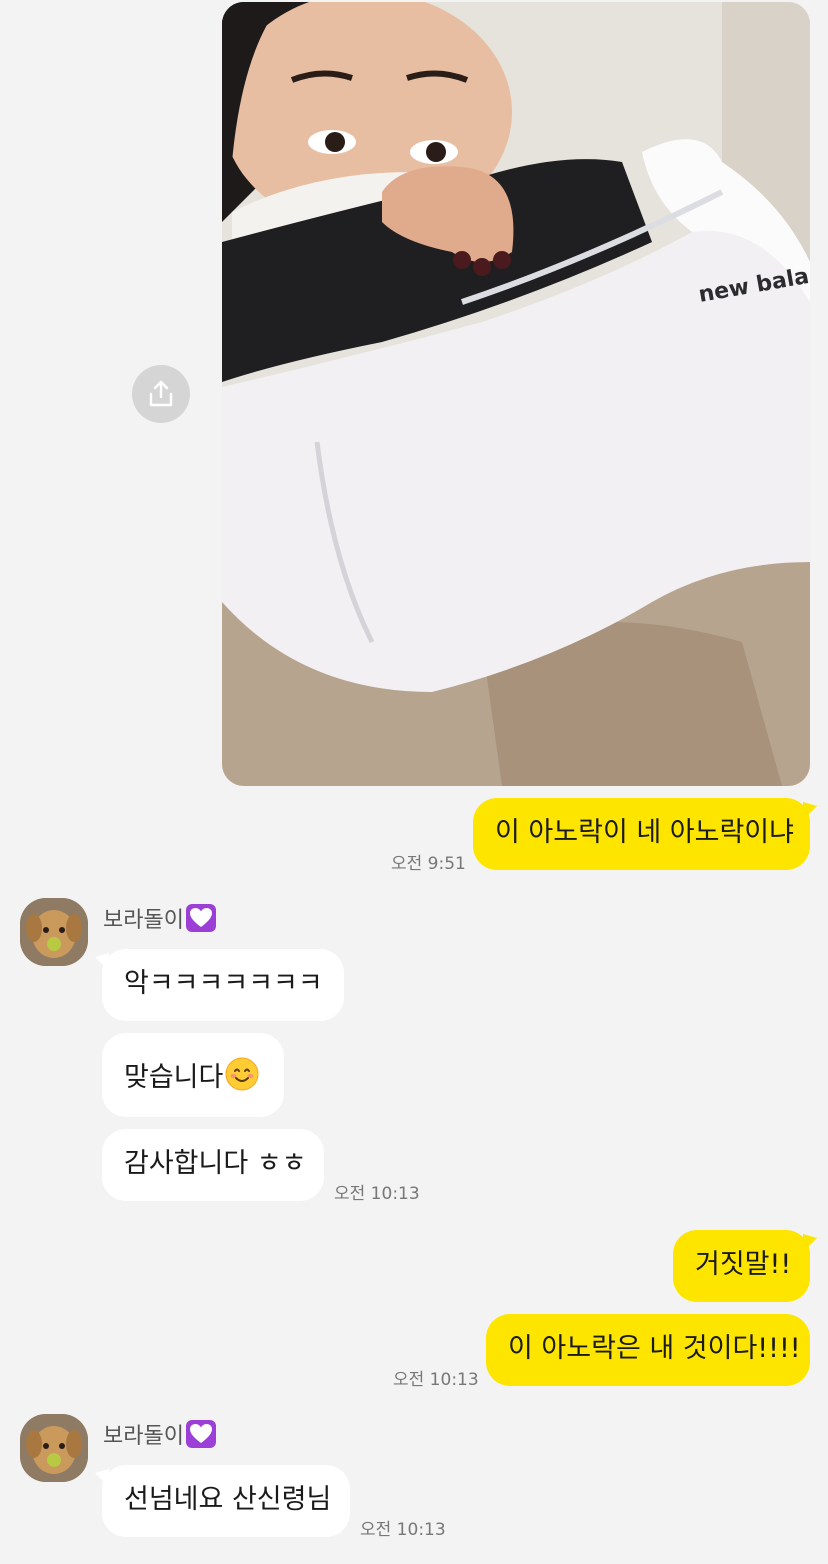 This screenshot has width=828, height=1564. What do you see at coordinates (215, 1163) in the screenshot?
I see `message-text: 감사합니다 ㅎㅎ` at bounding box center [215, 1163].